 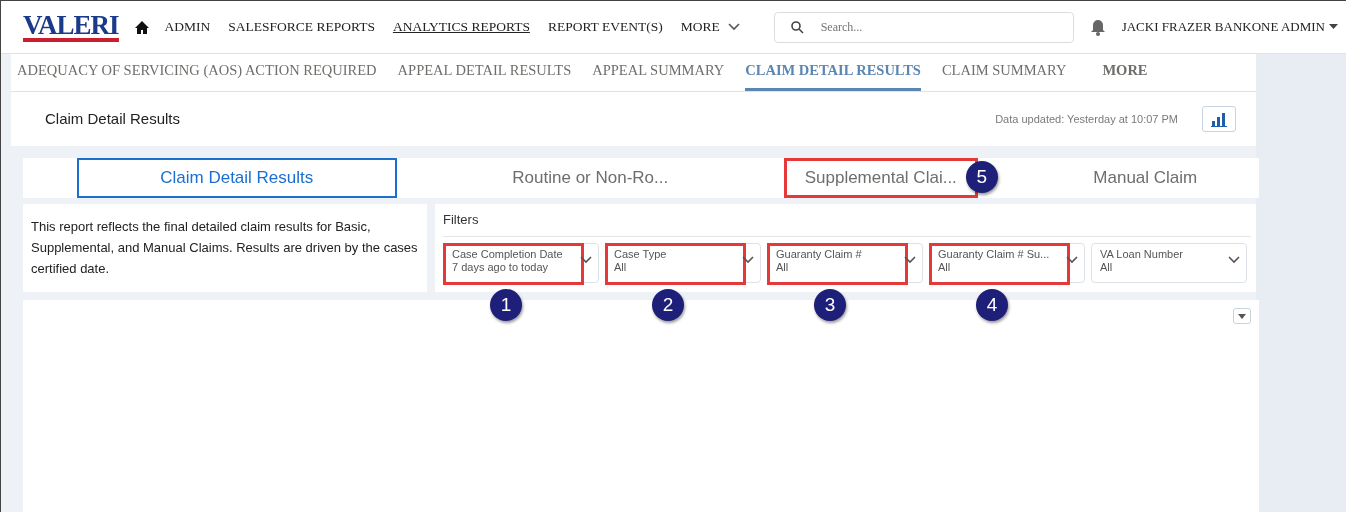 I want to click on report-tab: APPEAL SUMMARY, so click(x=658, y=72).